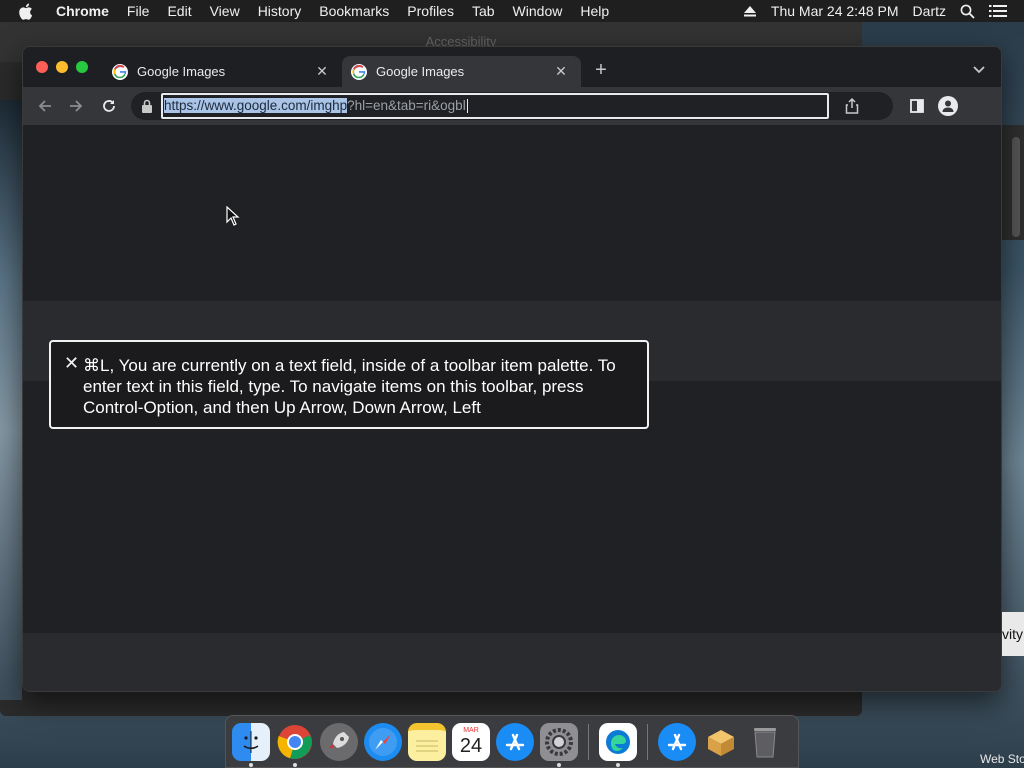  Describe the element at coordinates (233, 216) in the screenshot. I see `mouse-cursor-icon` at that location.